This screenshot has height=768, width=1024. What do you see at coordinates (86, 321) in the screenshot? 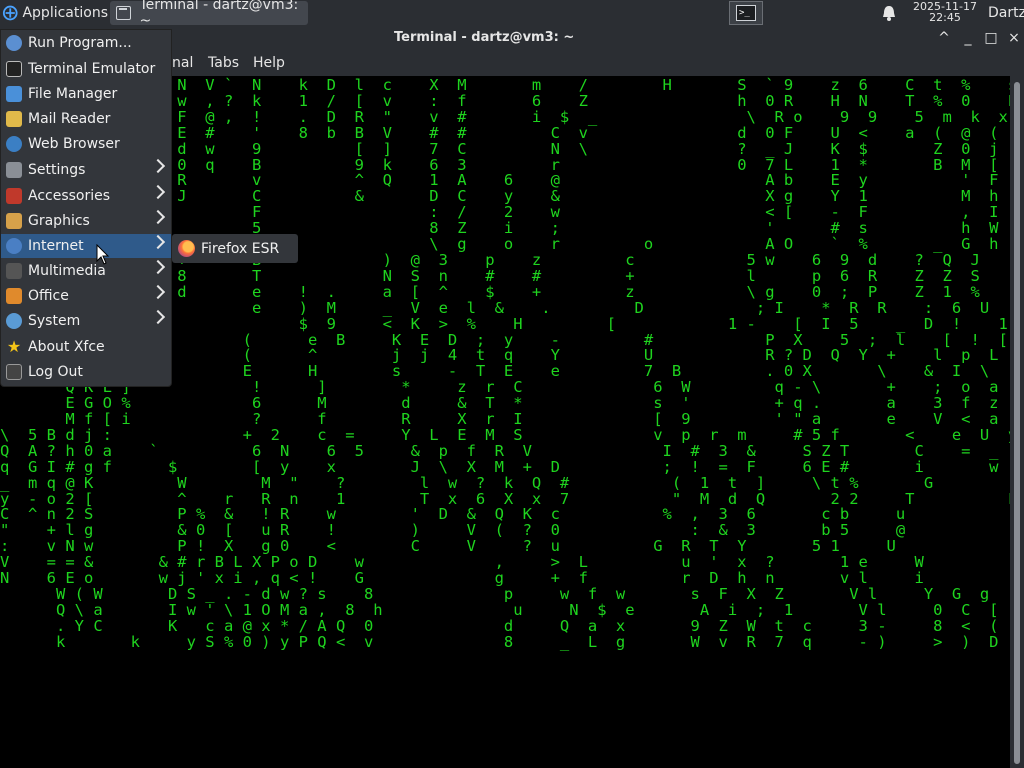
I see `menu-item-system: System` at bounding box center [86, 321].